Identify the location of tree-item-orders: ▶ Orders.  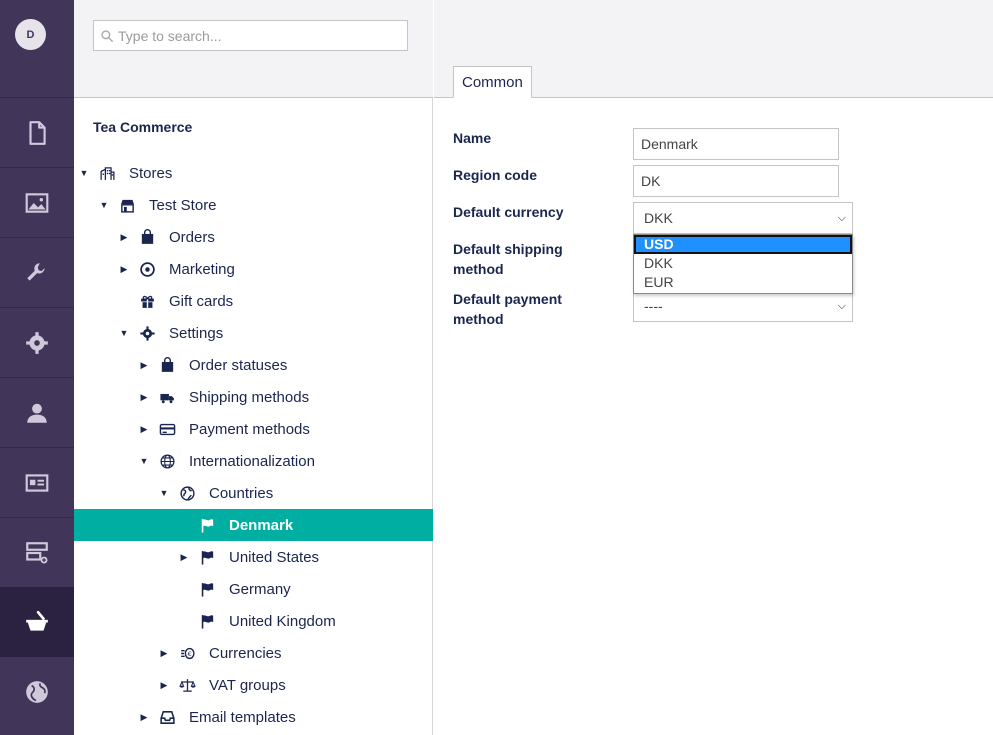
(253, 237).